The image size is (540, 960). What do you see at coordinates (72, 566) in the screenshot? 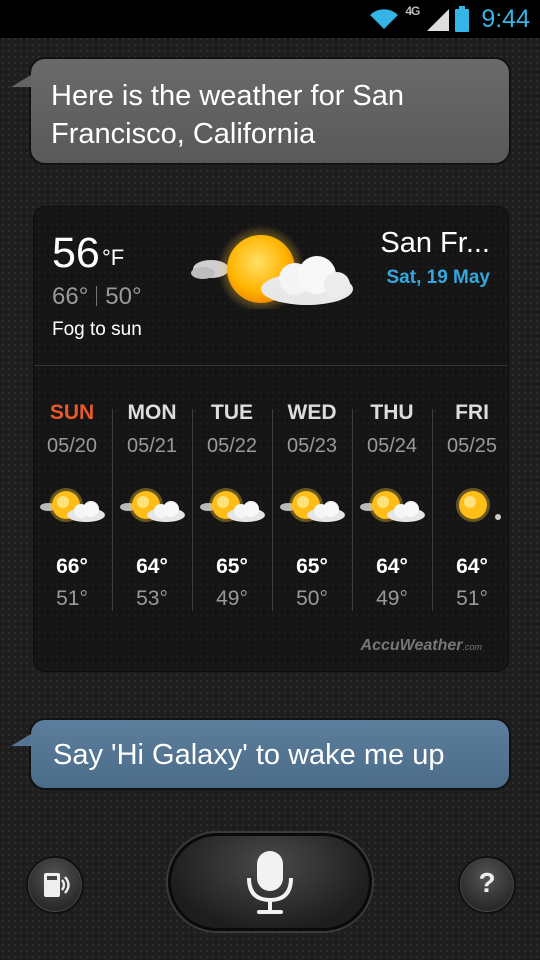
I see `forecast-high: 66°` at bounding box center [72, 566].